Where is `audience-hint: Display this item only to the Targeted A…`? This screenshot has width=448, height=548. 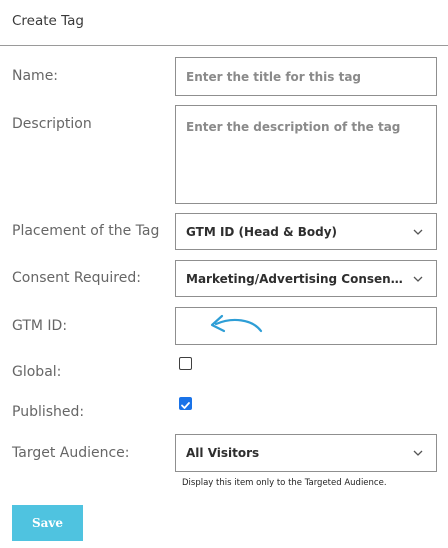
audience-hint: Display this item only to the Targeted A… is located at coordinates (284, 483).